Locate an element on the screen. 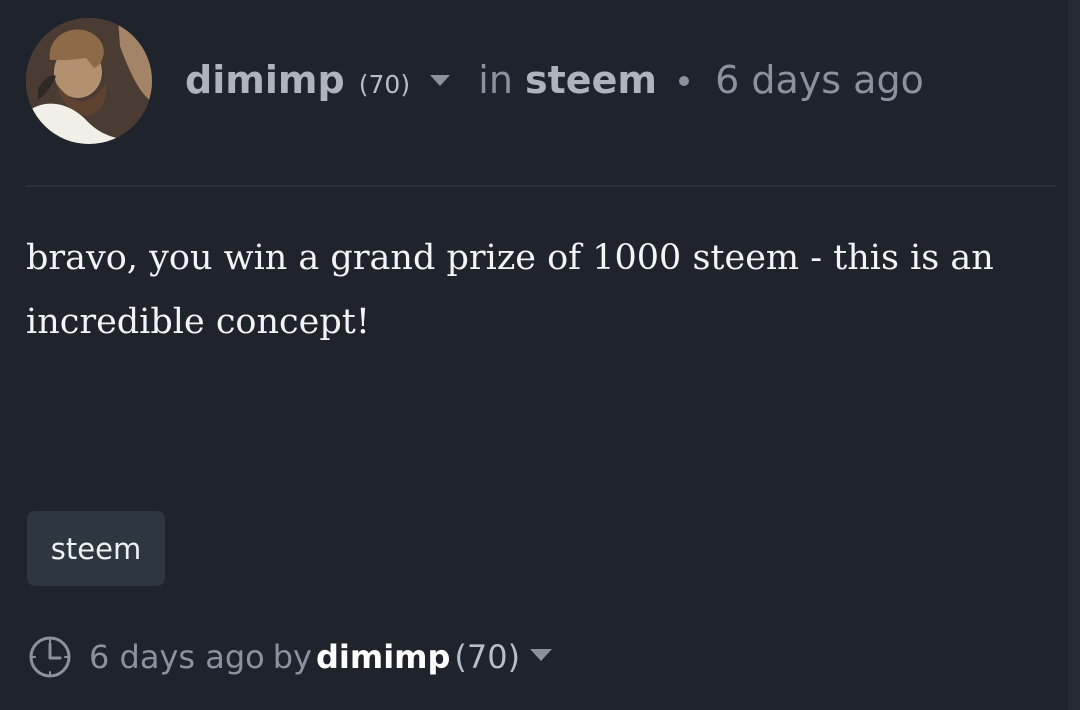 The image size is (1080, 710). community-link: steem is located at coordinates (591, 80).